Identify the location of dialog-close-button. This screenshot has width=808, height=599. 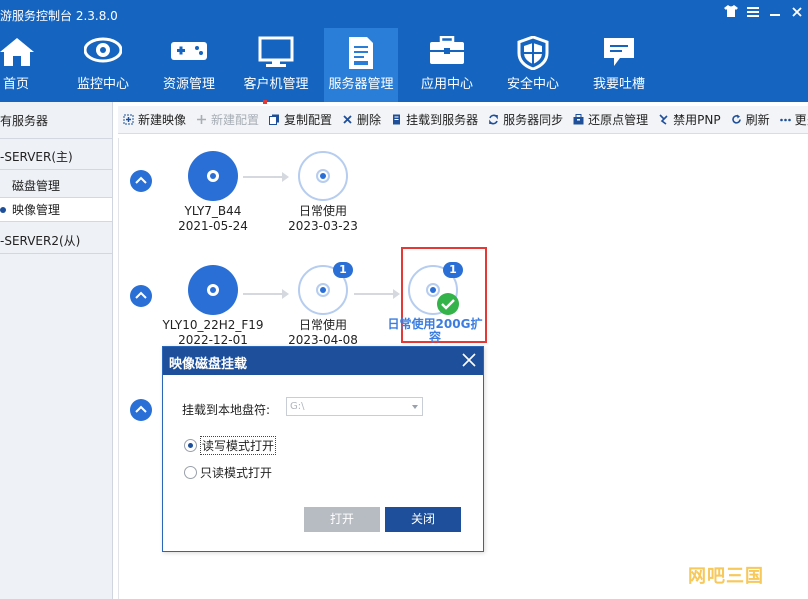
(469, 360).